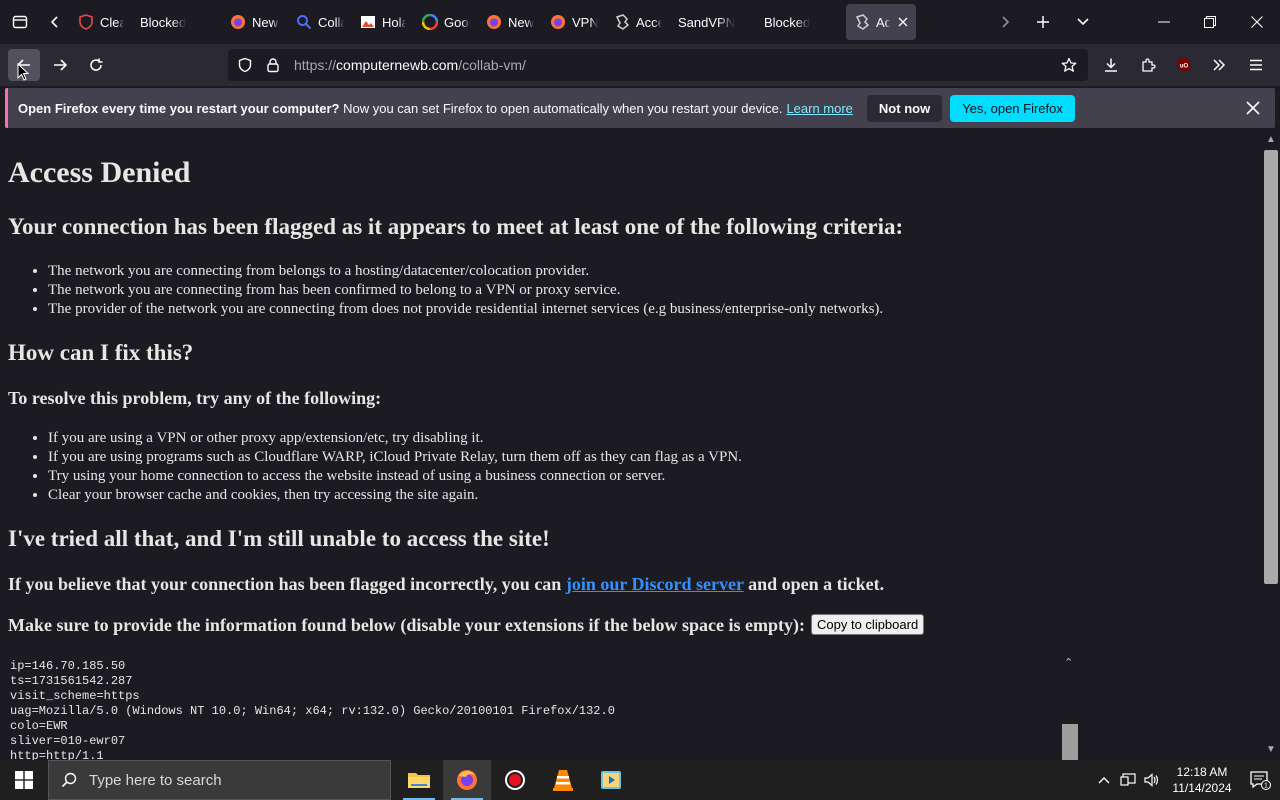  What do you see at coordinates (383, 22) in the screenshot?
I see `tab-4: Hola` at bounding box center [383, 22].